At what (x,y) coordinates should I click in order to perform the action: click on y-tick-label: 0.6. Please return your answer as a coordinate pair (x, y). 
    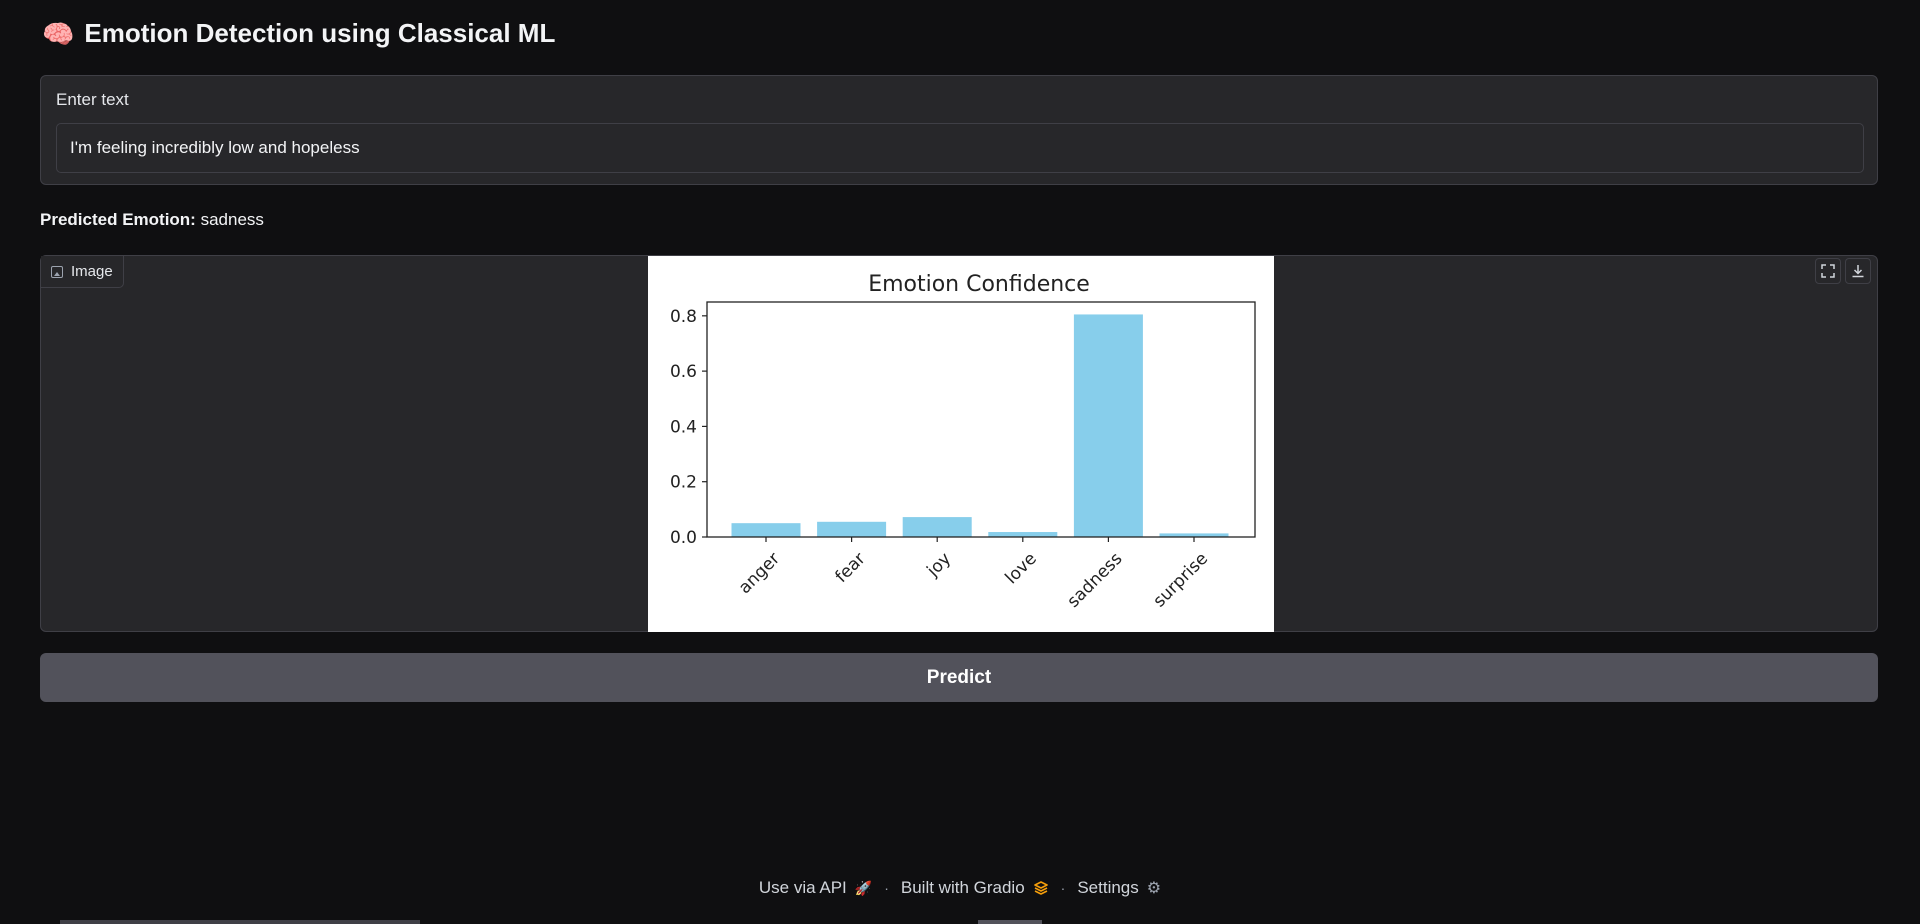
    Looking at the image, I should click on (683, 372).